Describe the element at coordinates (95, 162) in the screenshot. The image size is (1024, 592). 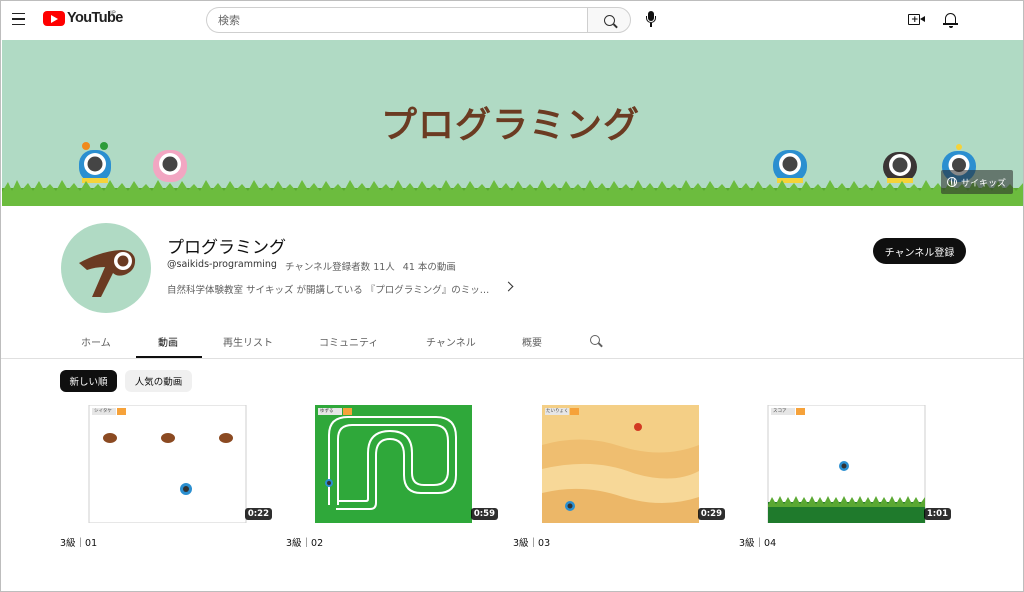
I see `blue-robot-mascot` at that location.